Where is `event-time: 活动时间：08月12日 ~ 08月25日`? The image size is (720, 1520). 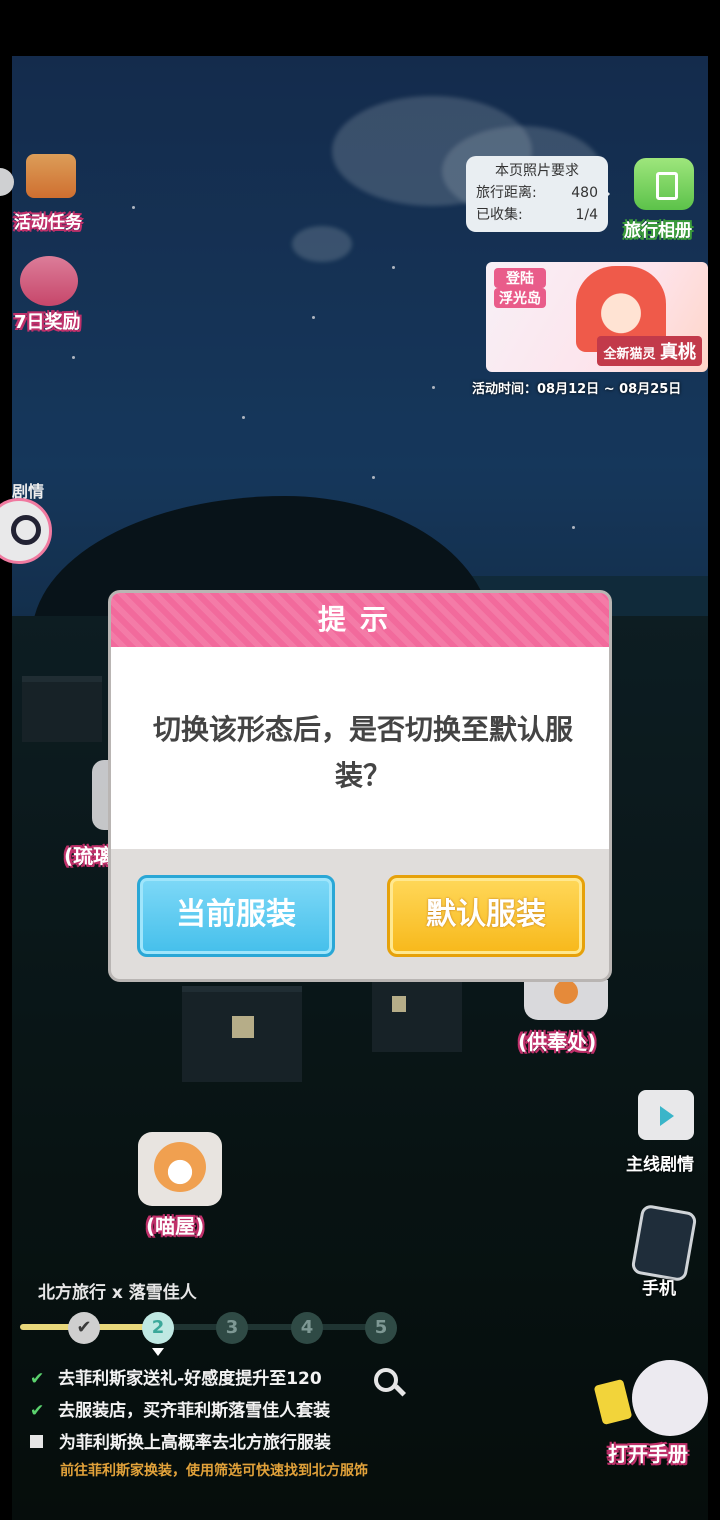
event-time: 活动时间：08月12日 ~ 08月25日 is located at coordinates (577, 389).